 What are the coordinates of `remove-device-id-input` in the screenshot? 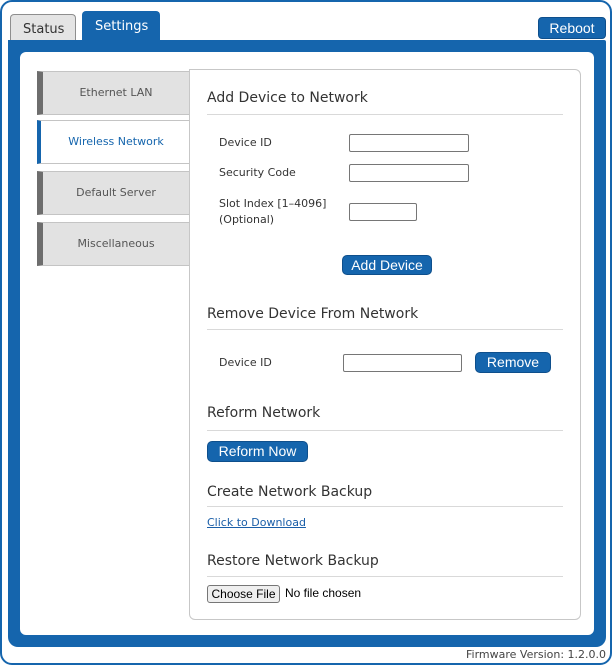 It's located at (402, 363).